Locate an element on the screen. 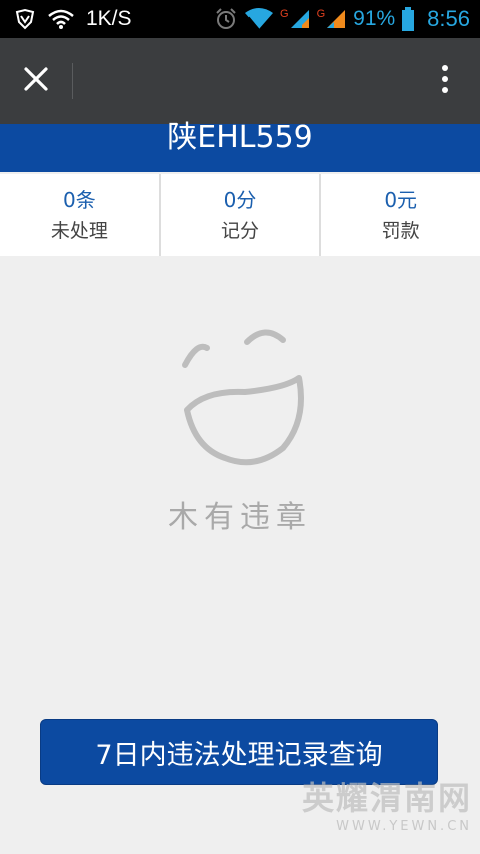 The image size is (480, 854). watermark-url: WWW.YEWN.CN is located at coordinates (404, 826).